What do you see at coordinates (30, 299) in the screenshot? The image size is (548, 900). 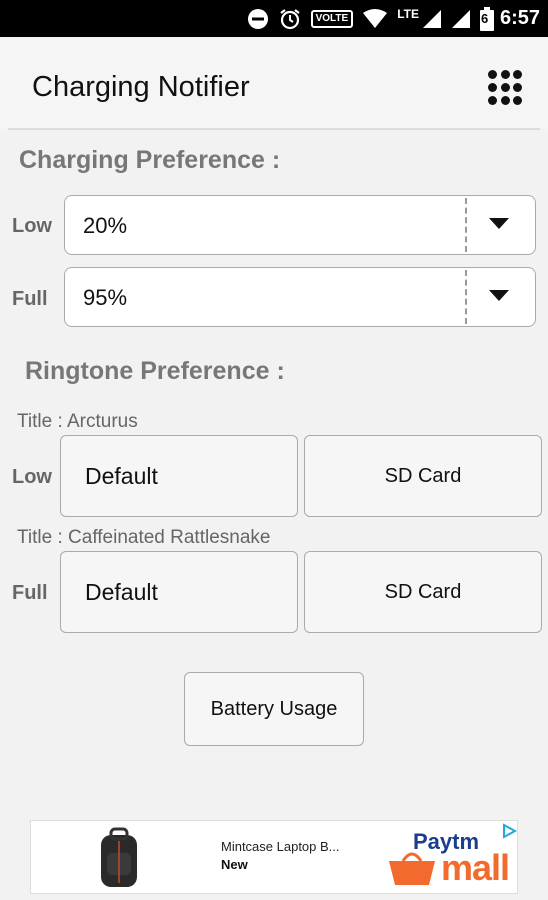 I see `charging-full-label: Full` at bounding box center [30, 299].